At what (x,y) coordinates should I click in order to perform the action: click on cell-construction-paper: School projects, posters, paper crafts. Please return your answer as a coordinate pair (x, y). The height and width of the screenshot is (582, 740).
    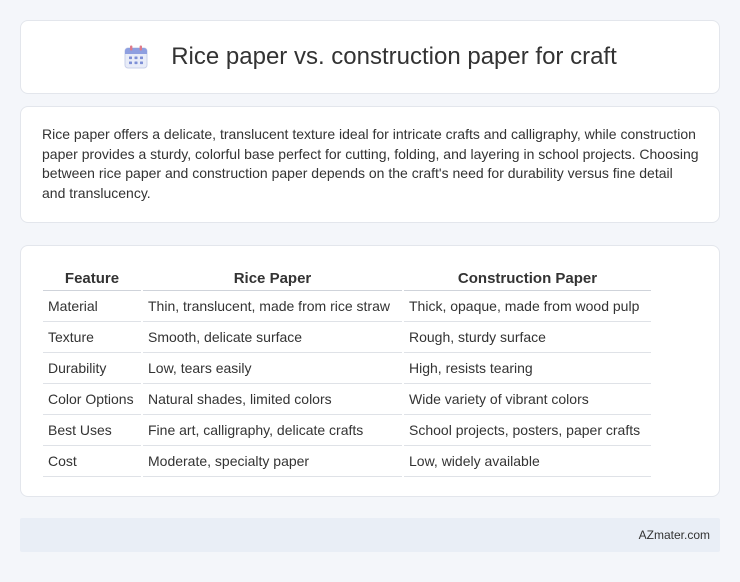
    Looking at the image, I should click on (527, 430).